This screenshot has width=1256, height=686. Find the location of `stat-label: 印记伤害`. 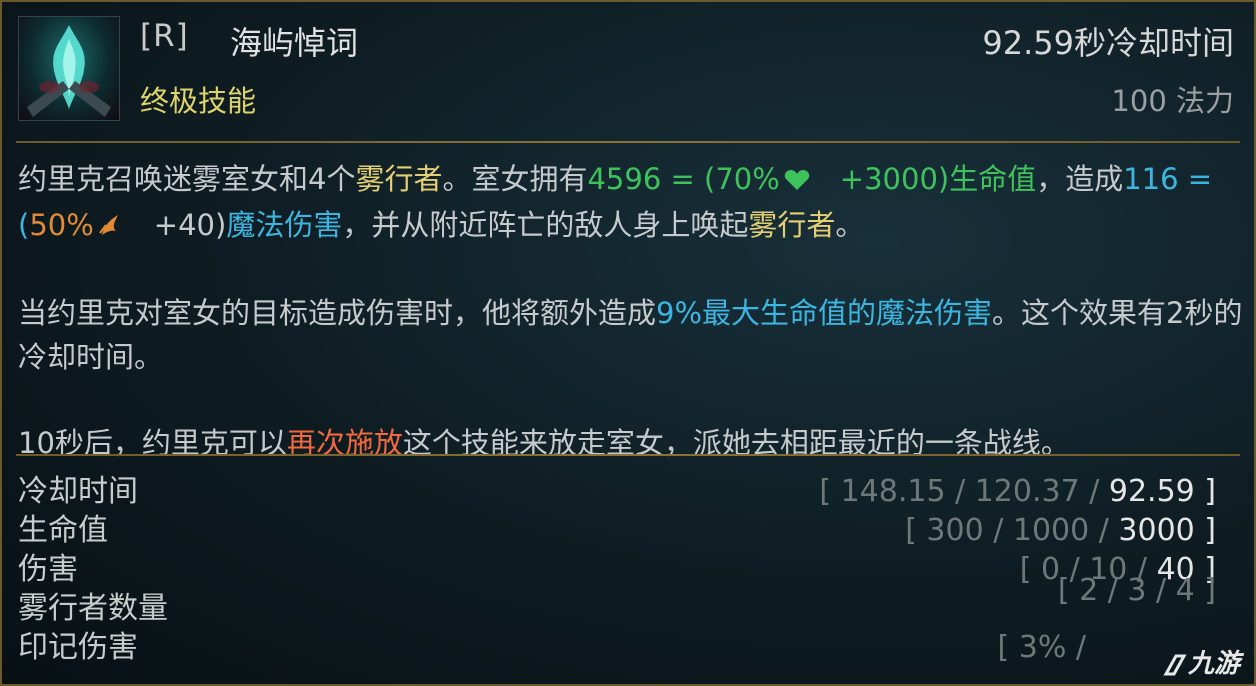

stat-label: 印记伤害 is located at coordinates (78, 647).